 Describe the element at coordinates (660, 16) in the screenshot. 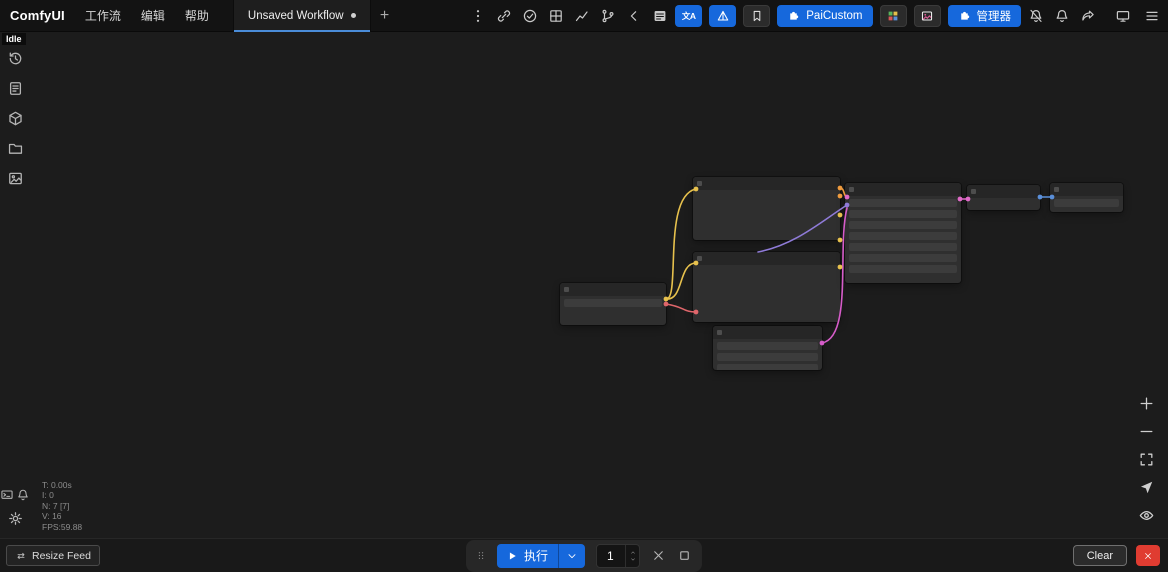

I see `panel-icon` at that location.